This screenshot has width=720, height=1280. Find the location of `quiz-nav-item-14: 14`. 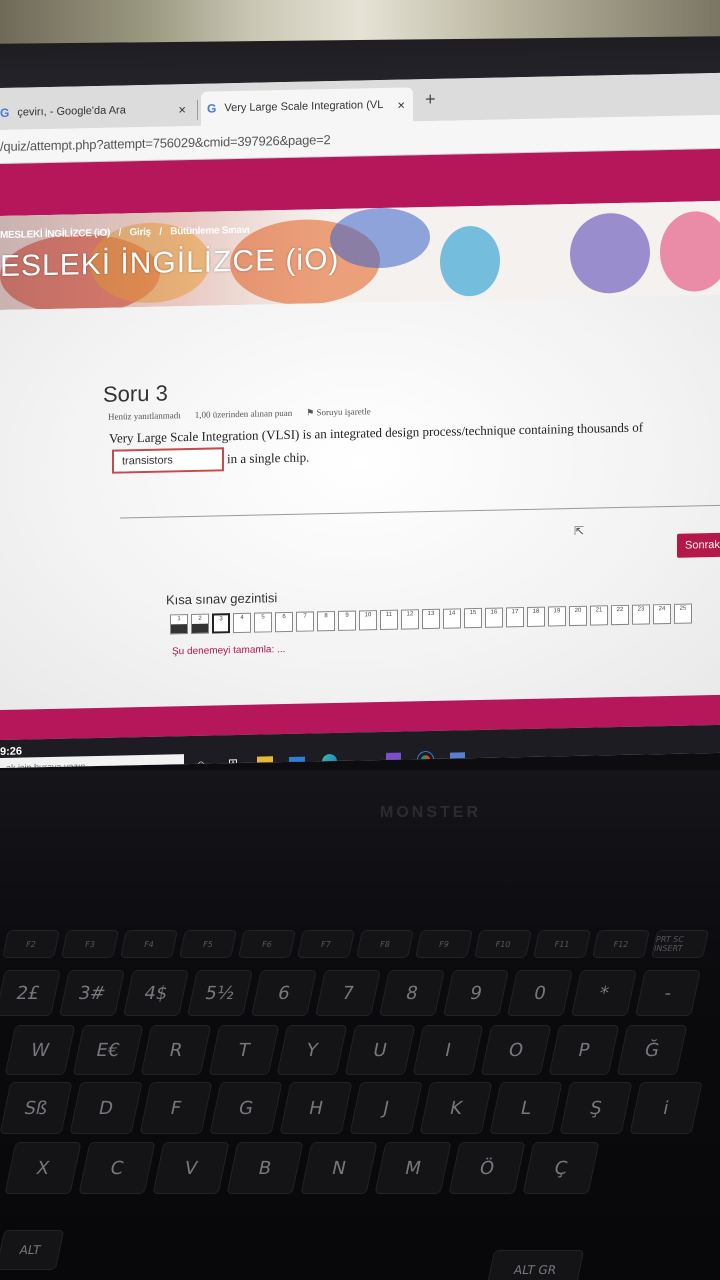

quiz-nav-item-14: 14 is located at coordinates (452, 618).